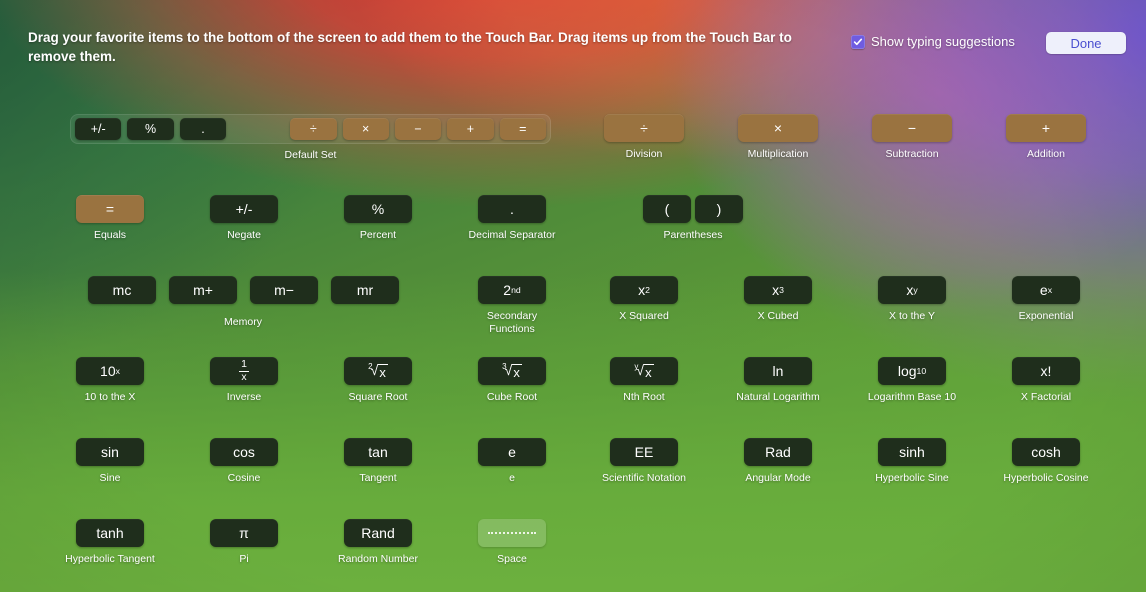 Image resolution: width=1146 pixels, height=592 pixels. I want to click on item-addition: + Addition, so click(1046, 137).